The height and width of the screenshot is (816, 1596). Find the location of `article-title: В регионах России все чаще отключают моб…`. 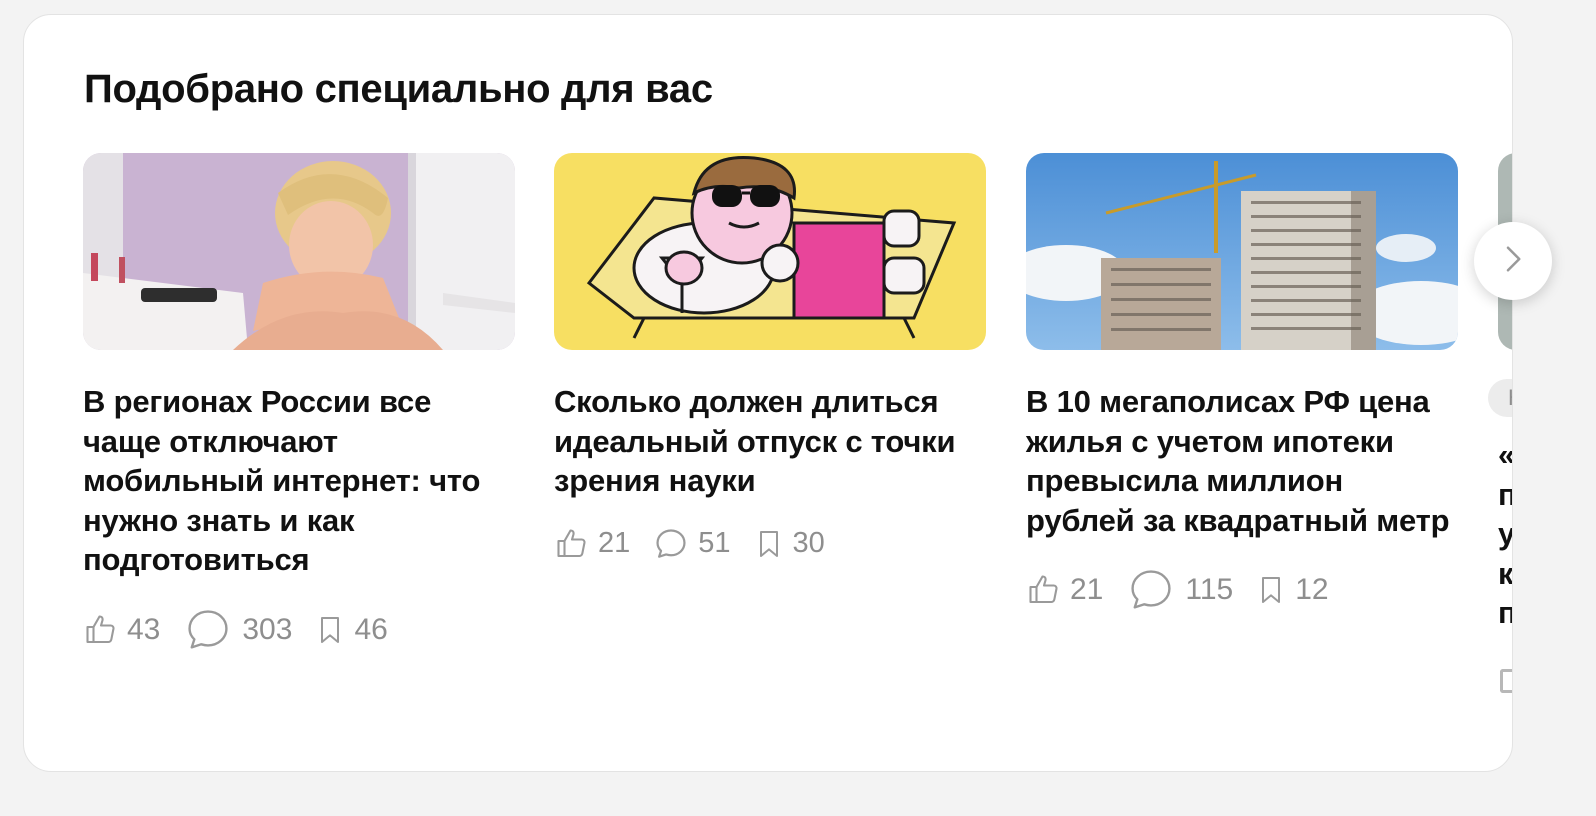

article-title: В регионах России все чаще отключают моб… is located at coordinates (299, 481).